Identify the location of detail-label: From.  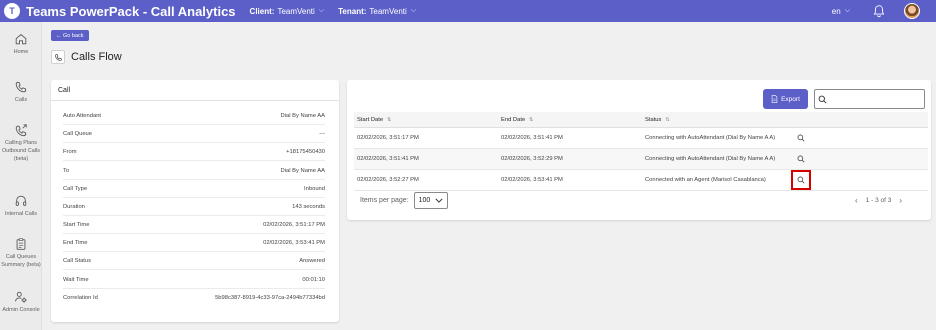
(70, 151).